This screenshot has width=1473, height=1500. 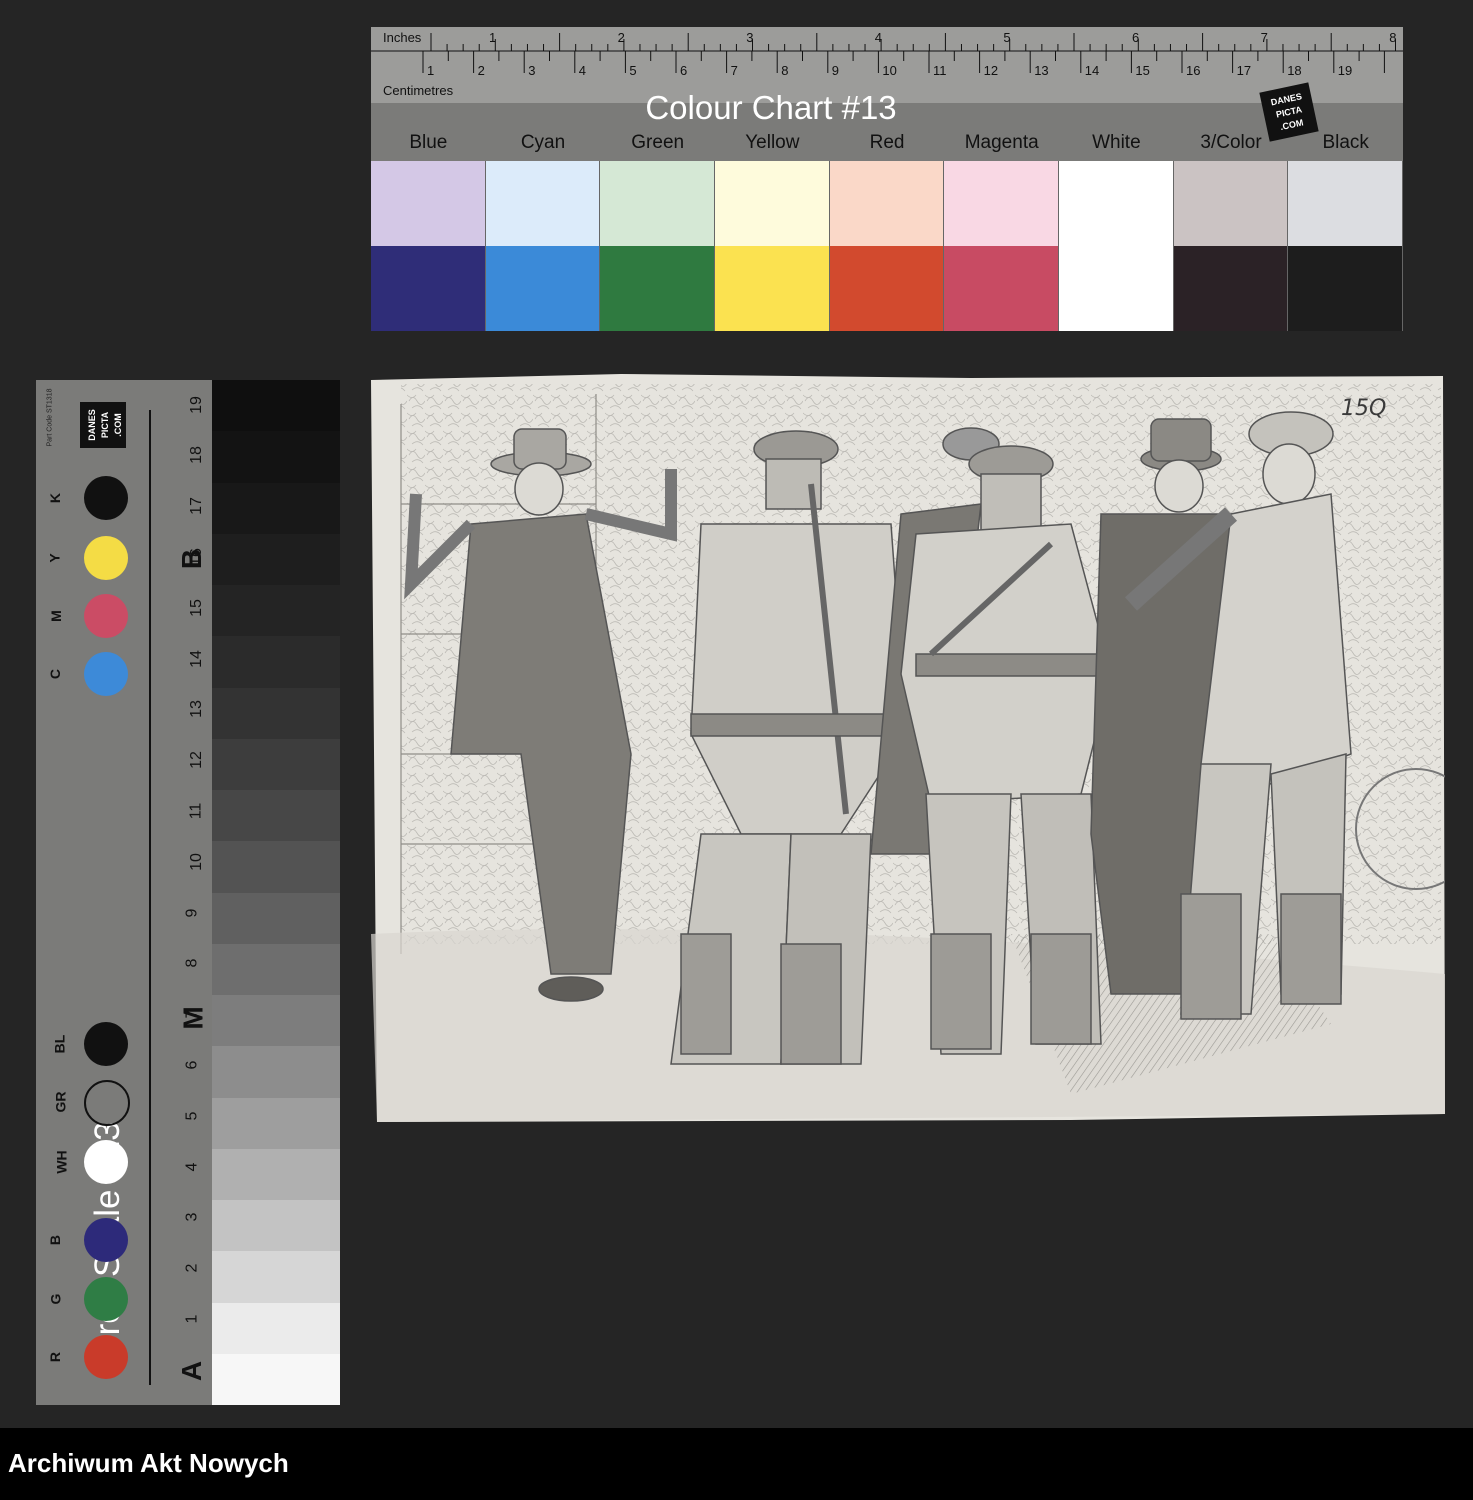 What do you see at coordinates (402, 37) in the screenshot?
I see `inches-label: Inches` at bounding box center [402, 37].